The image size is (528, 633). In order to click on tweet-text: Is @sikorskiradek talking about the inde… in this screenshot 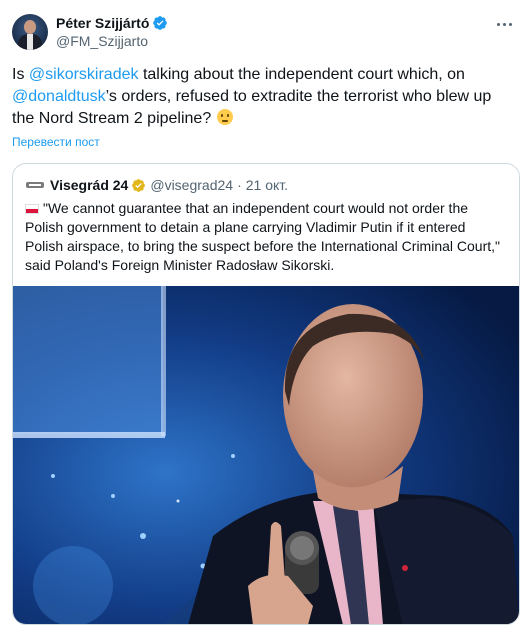, I will do `click(264, 97)`.